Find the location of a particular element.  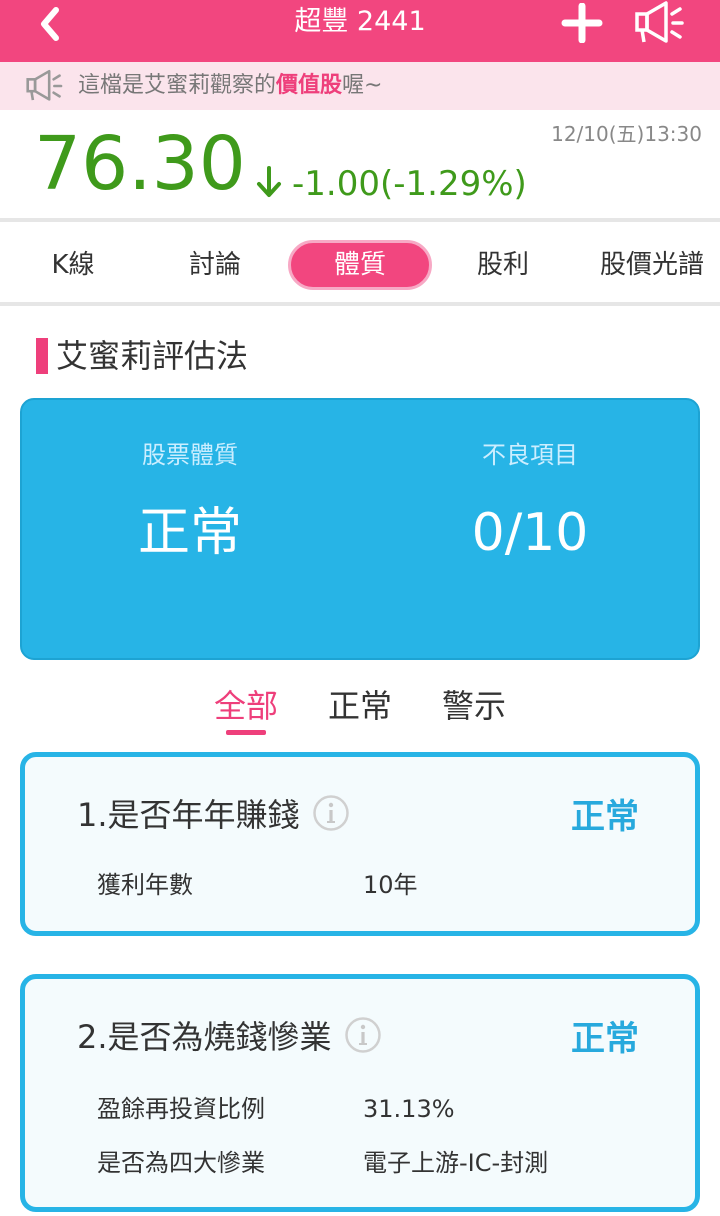

tab-kline: K線 is located at coordinates (73, 265).